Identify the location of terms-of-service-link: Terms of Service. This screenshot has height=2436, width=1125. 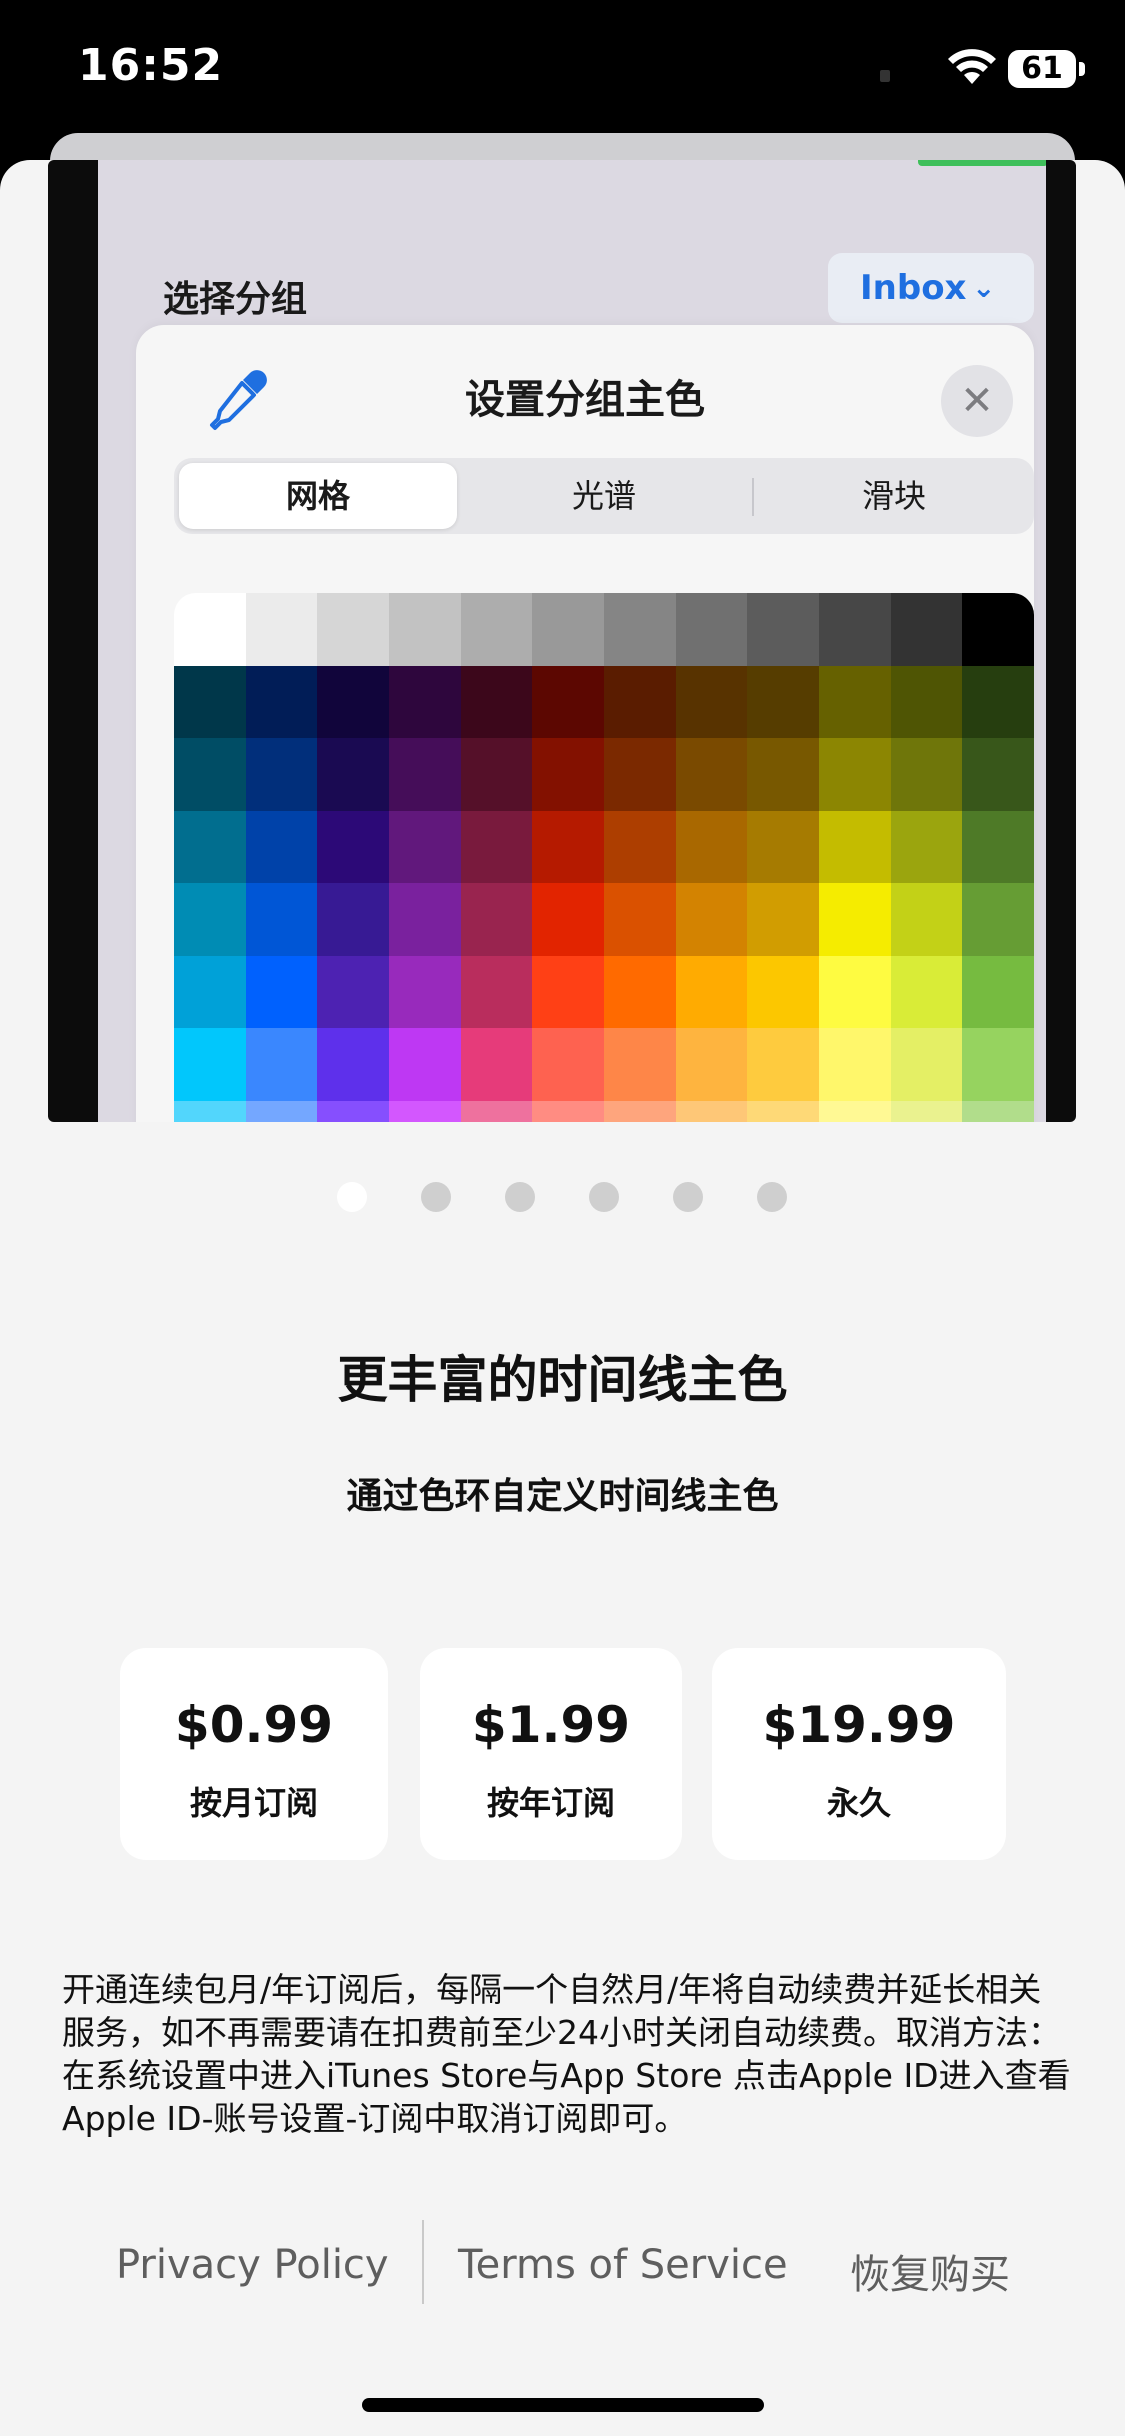
(623, 2265).